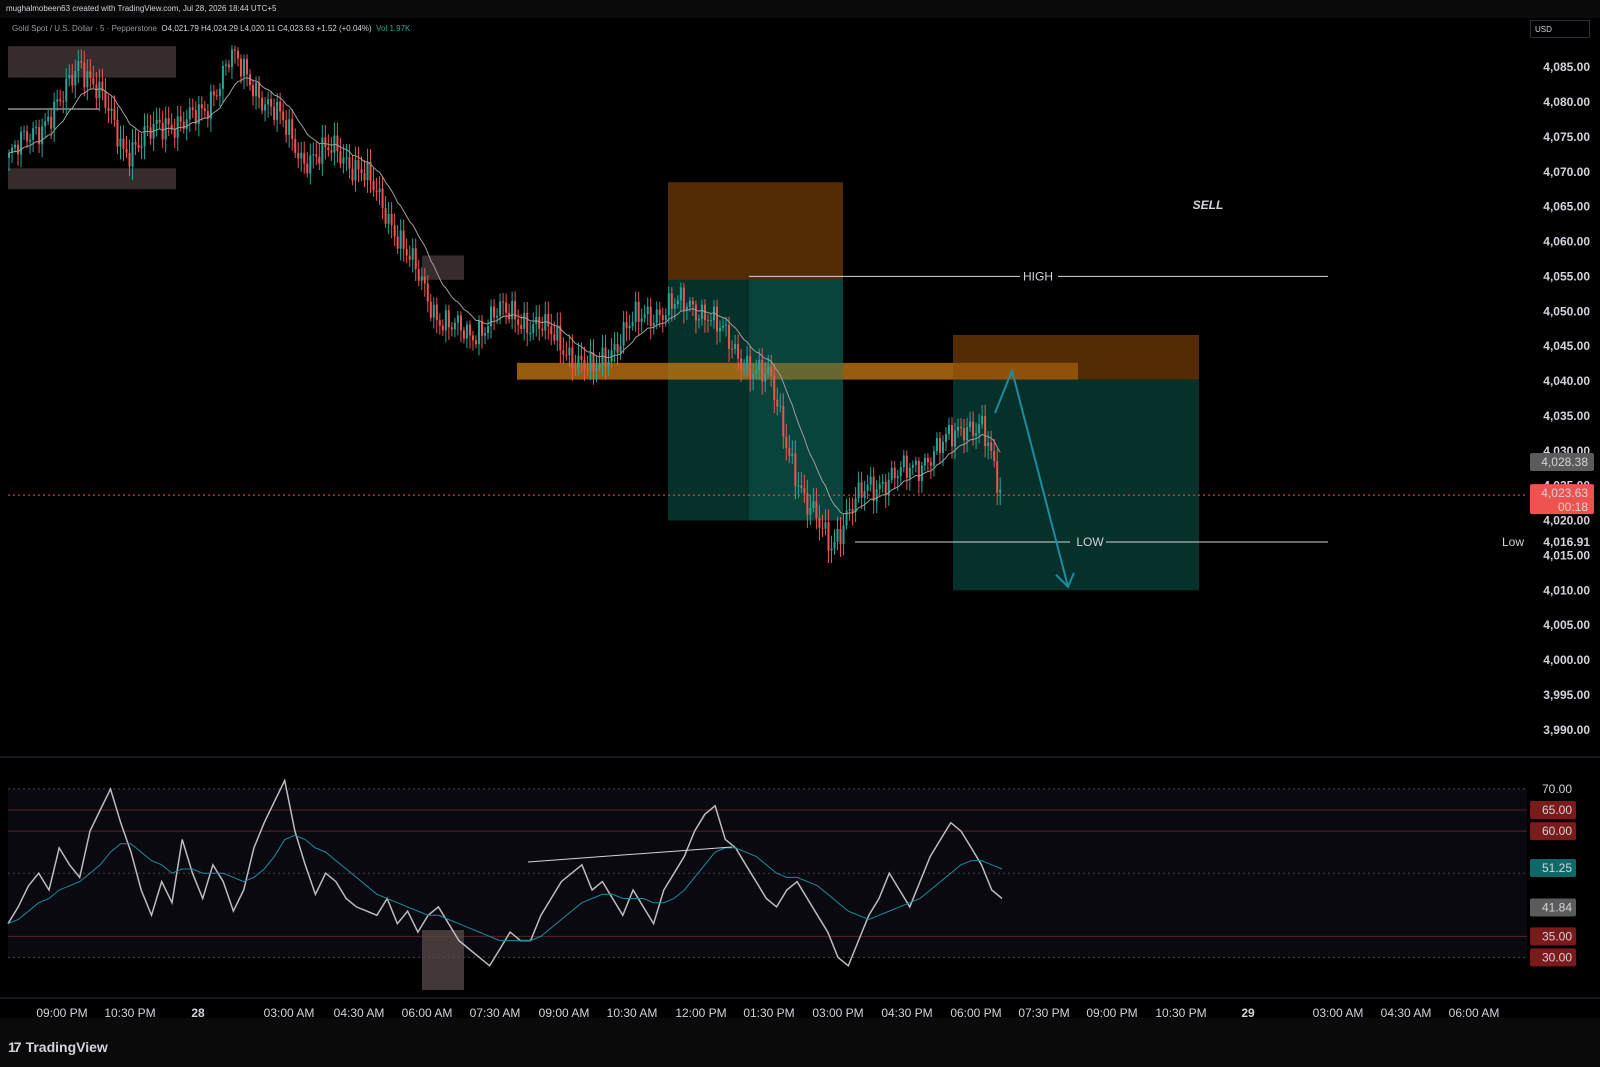 This screenshot has width=1600, height=1067. I want to click on rsi-tick-label: 41.84, so click(1557, 908).